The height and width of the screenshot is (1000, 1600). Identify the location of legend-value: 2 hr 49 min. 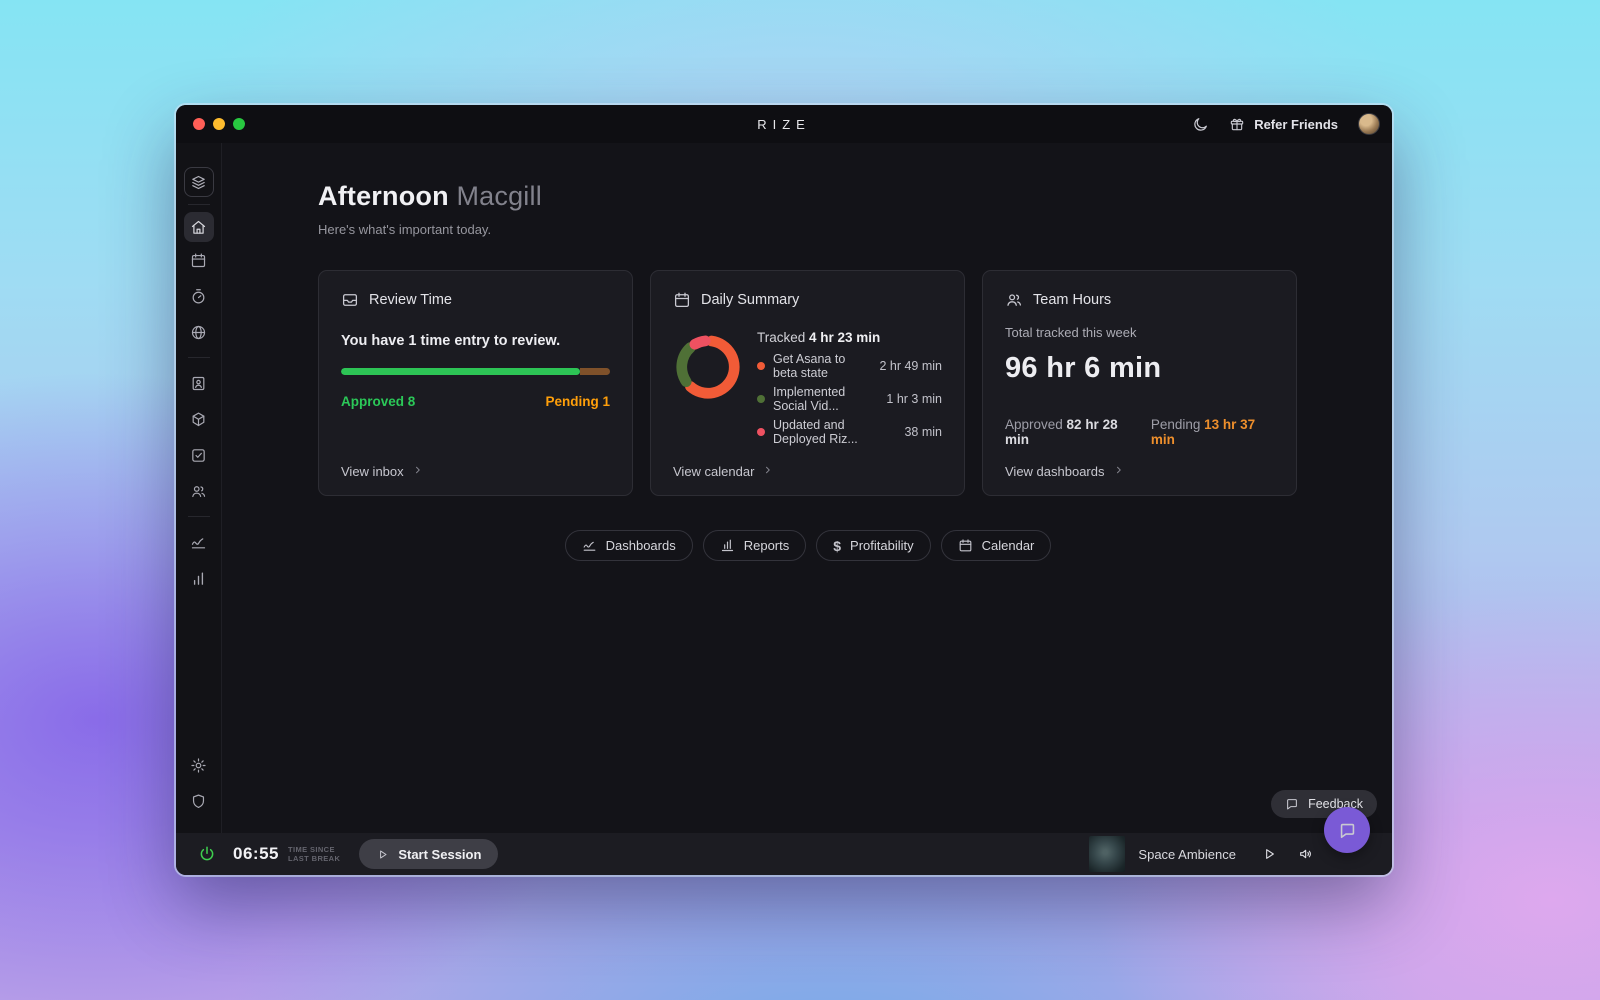
(910, 366).